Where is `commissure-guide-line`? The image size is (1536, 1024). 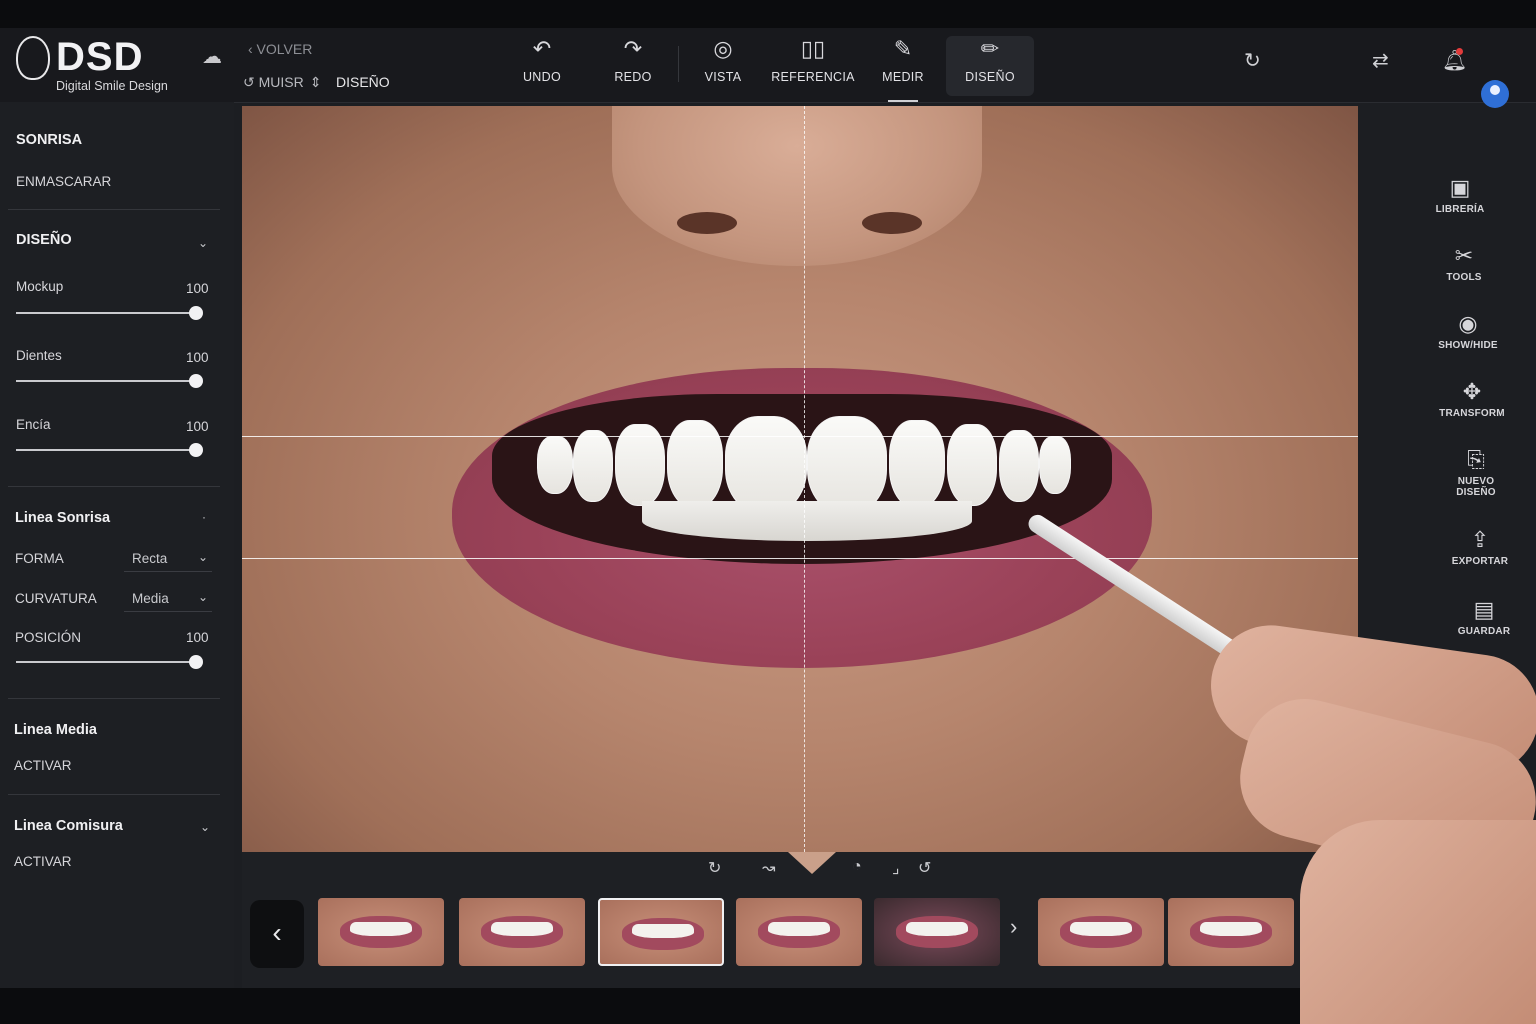 commissure-guide-line is located at coordinates (800, 558).